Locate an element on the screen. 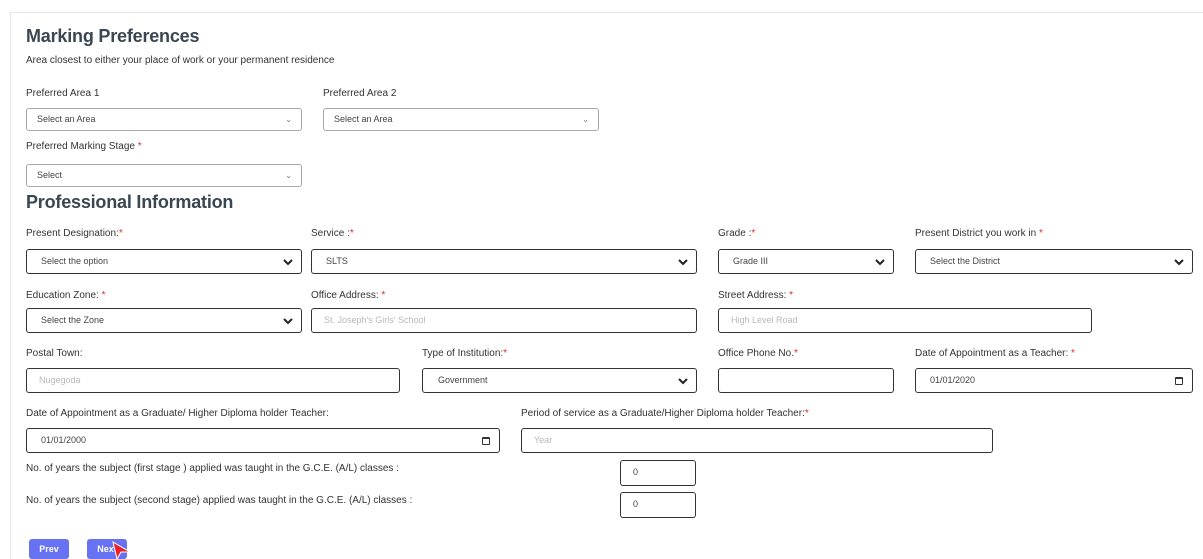  appointment-graduate-date-input: 01/01/2000 is located at coordinates (263, 440).